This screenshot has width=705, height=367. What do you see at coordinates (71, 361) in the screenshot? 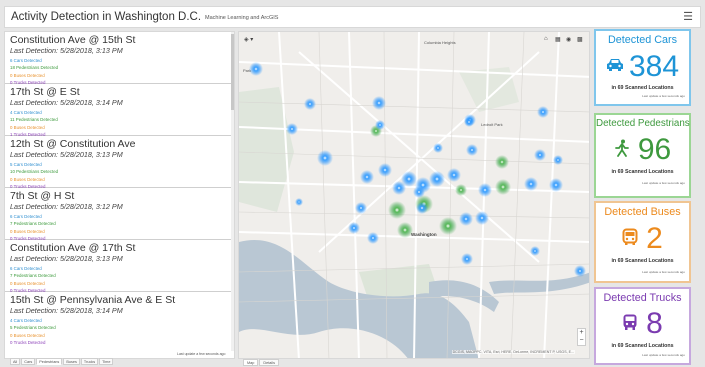
I see `tab-buses: Buses` at bounding box center [71, 361].